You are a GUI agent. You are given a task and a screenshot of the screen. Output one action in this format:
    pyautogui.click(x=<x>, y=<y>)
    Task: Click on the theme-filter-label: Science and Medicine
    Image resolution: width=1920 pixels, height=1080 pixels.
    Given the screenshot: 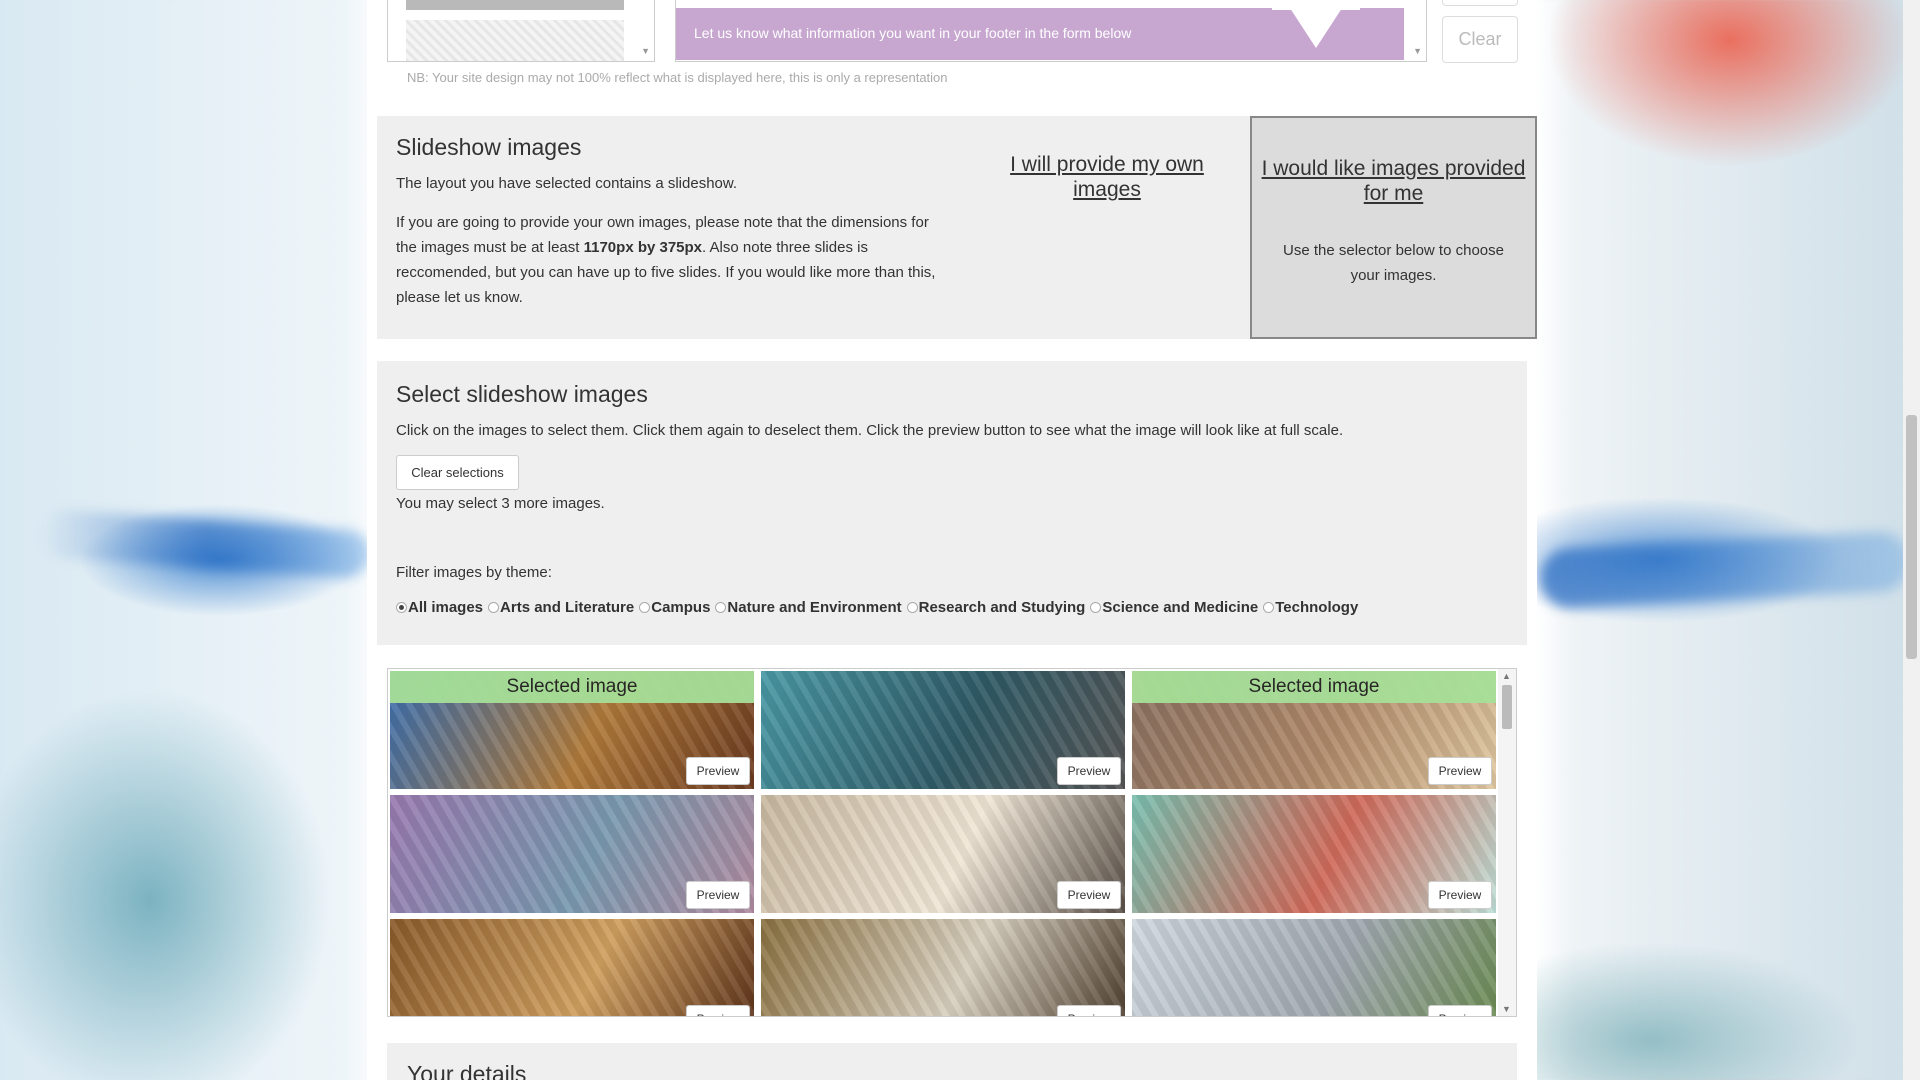 What is the action you would take?
    pyautogui.click(x=1180, y=607)
    